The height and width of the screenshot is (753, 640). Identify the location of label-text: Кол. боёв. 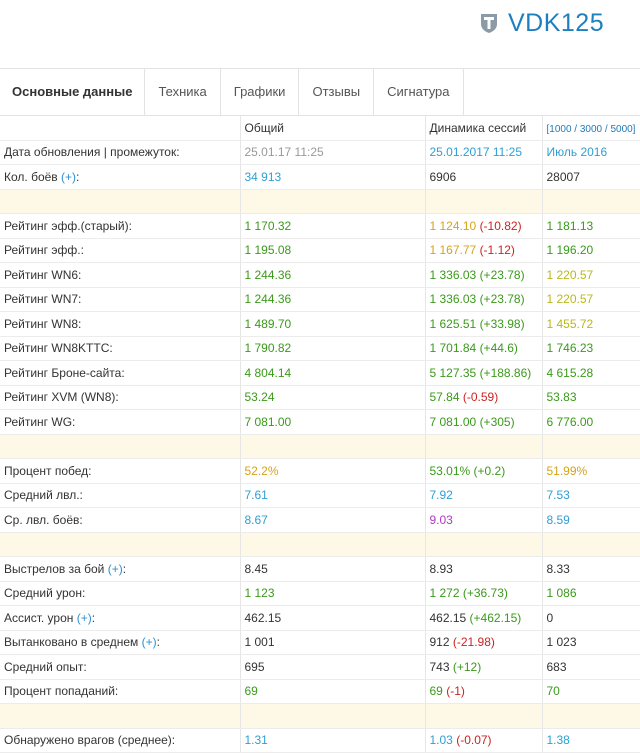
(31, 176).